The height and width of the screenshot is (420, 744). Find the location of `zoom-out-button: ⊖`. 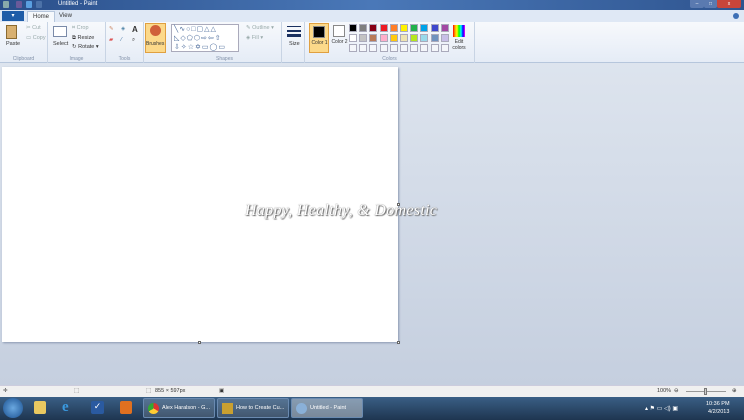

zoom-out-button: ⊖ is located at coordinates (676, 391).